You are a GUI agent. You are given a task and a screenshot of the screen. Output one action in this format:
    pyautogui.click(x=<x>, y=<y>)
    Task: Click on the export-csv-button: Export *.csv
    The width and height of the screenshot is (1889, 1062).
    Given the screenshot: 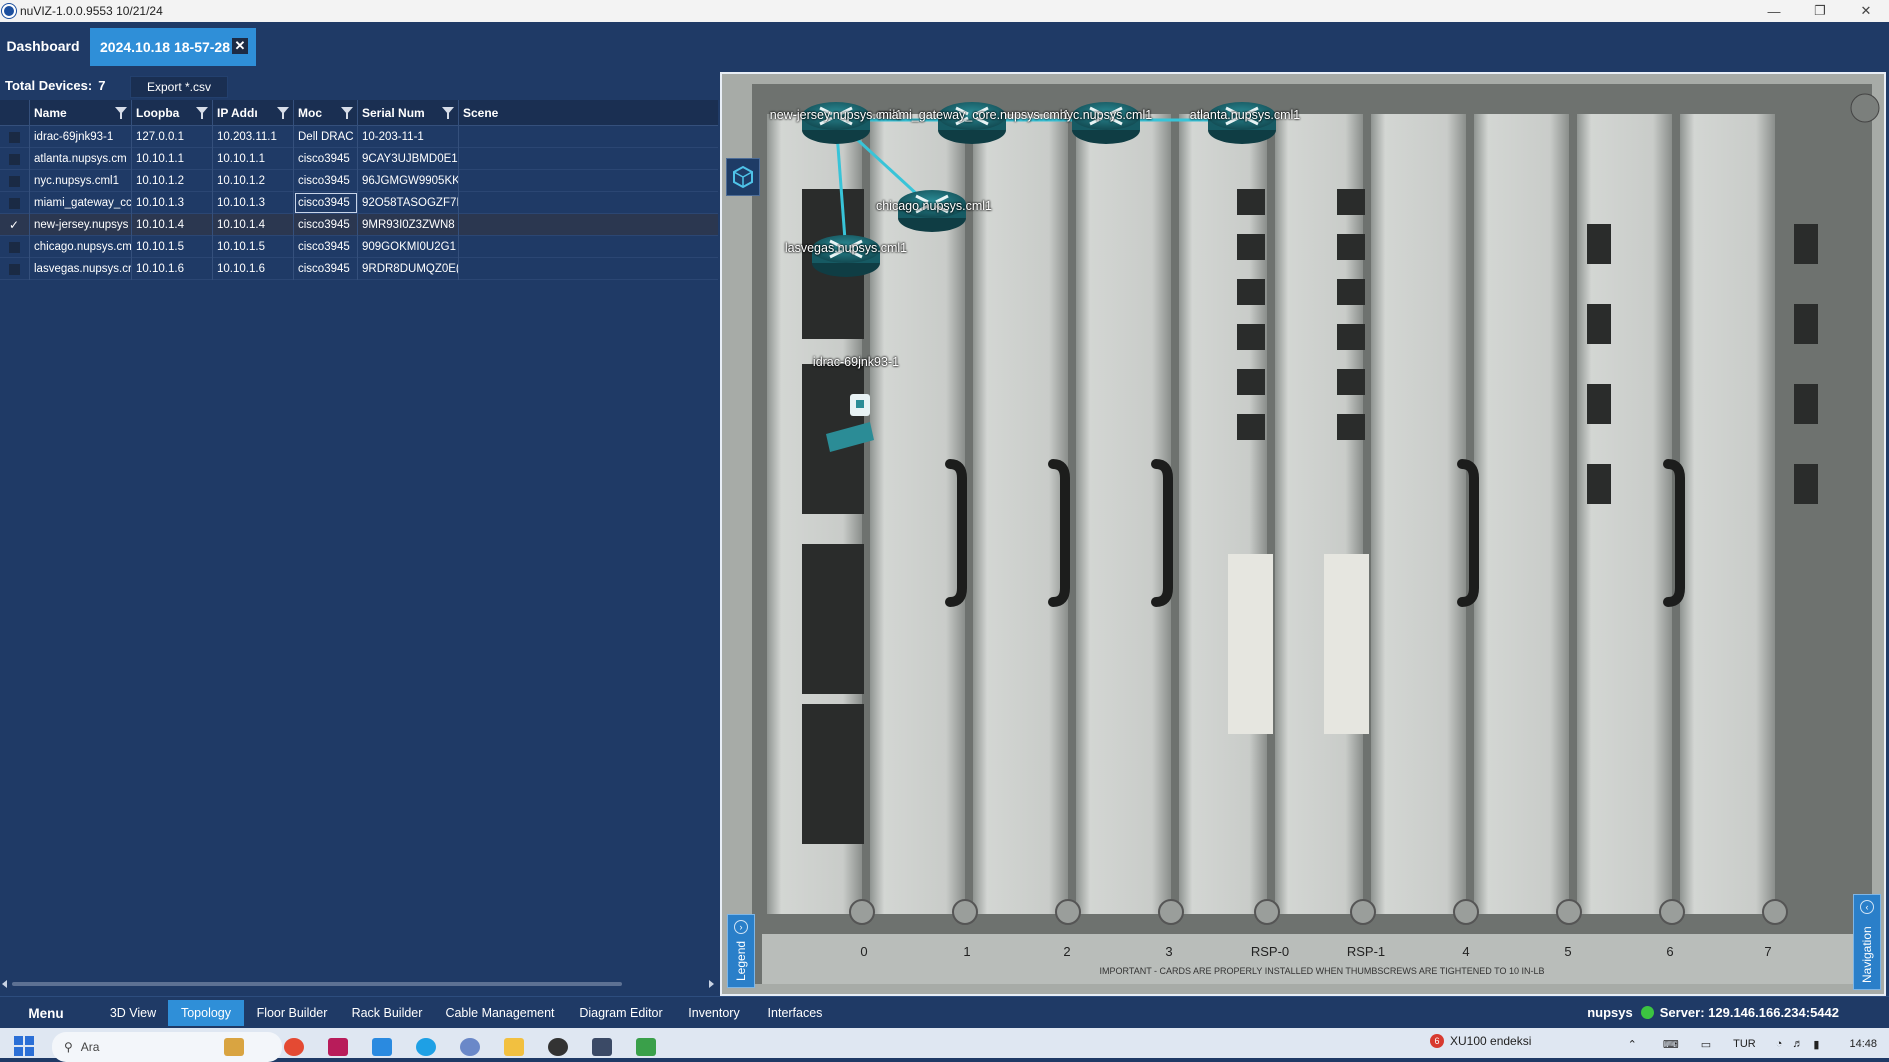 What is the action you would take?
    pyautogui.click(x=179, y=87)
    